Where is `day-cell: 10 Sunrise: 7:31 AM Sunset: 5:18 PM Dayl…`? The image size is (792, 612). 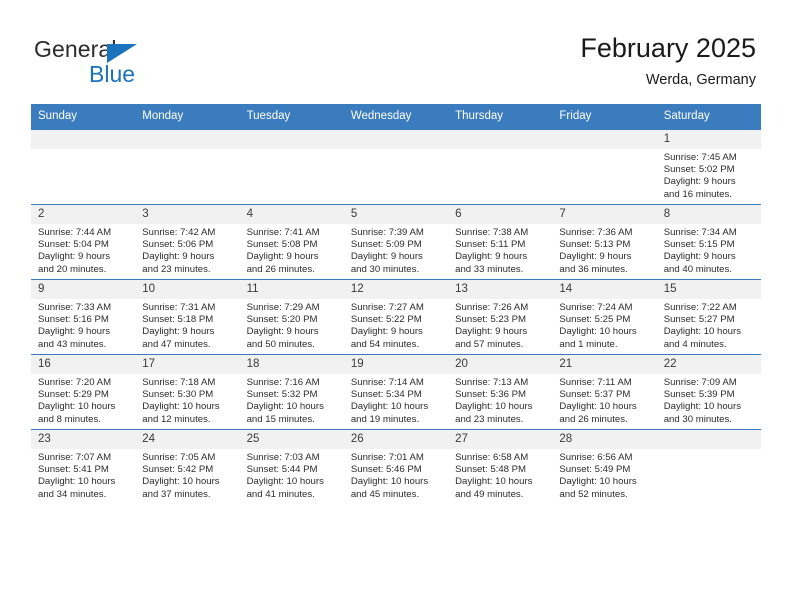
day-cell: 10 Sunrise: 7:31 AM Sunset: 5:18 PM Dayl… is located at coordinates (187, 317).